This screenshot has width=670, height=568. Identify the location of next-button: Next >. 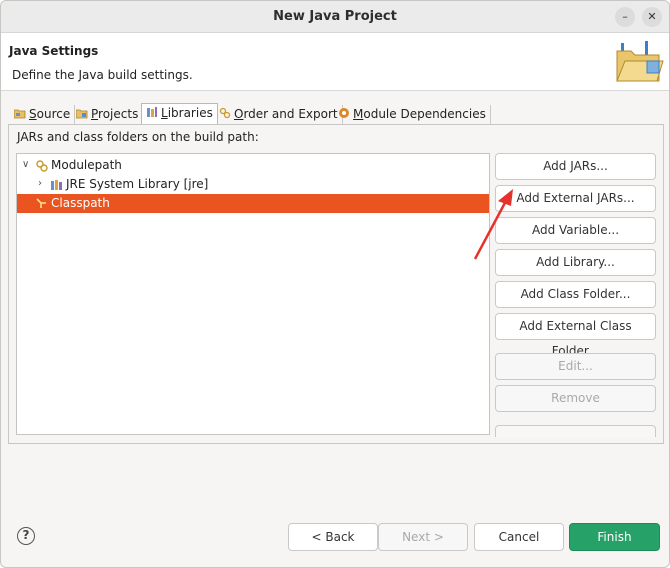
(423, 537).